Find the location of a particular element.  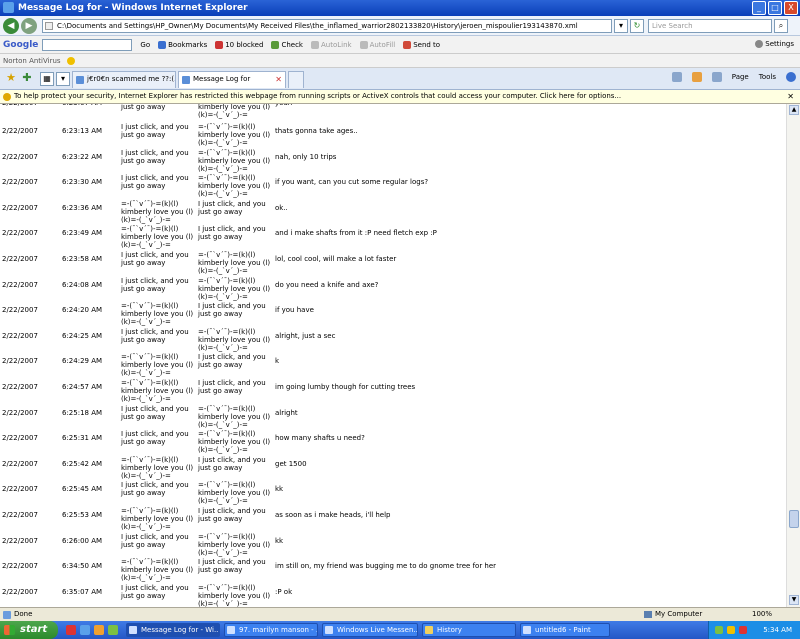

bookmarks-button: Bookmarks is located at coordinates (182, 44).